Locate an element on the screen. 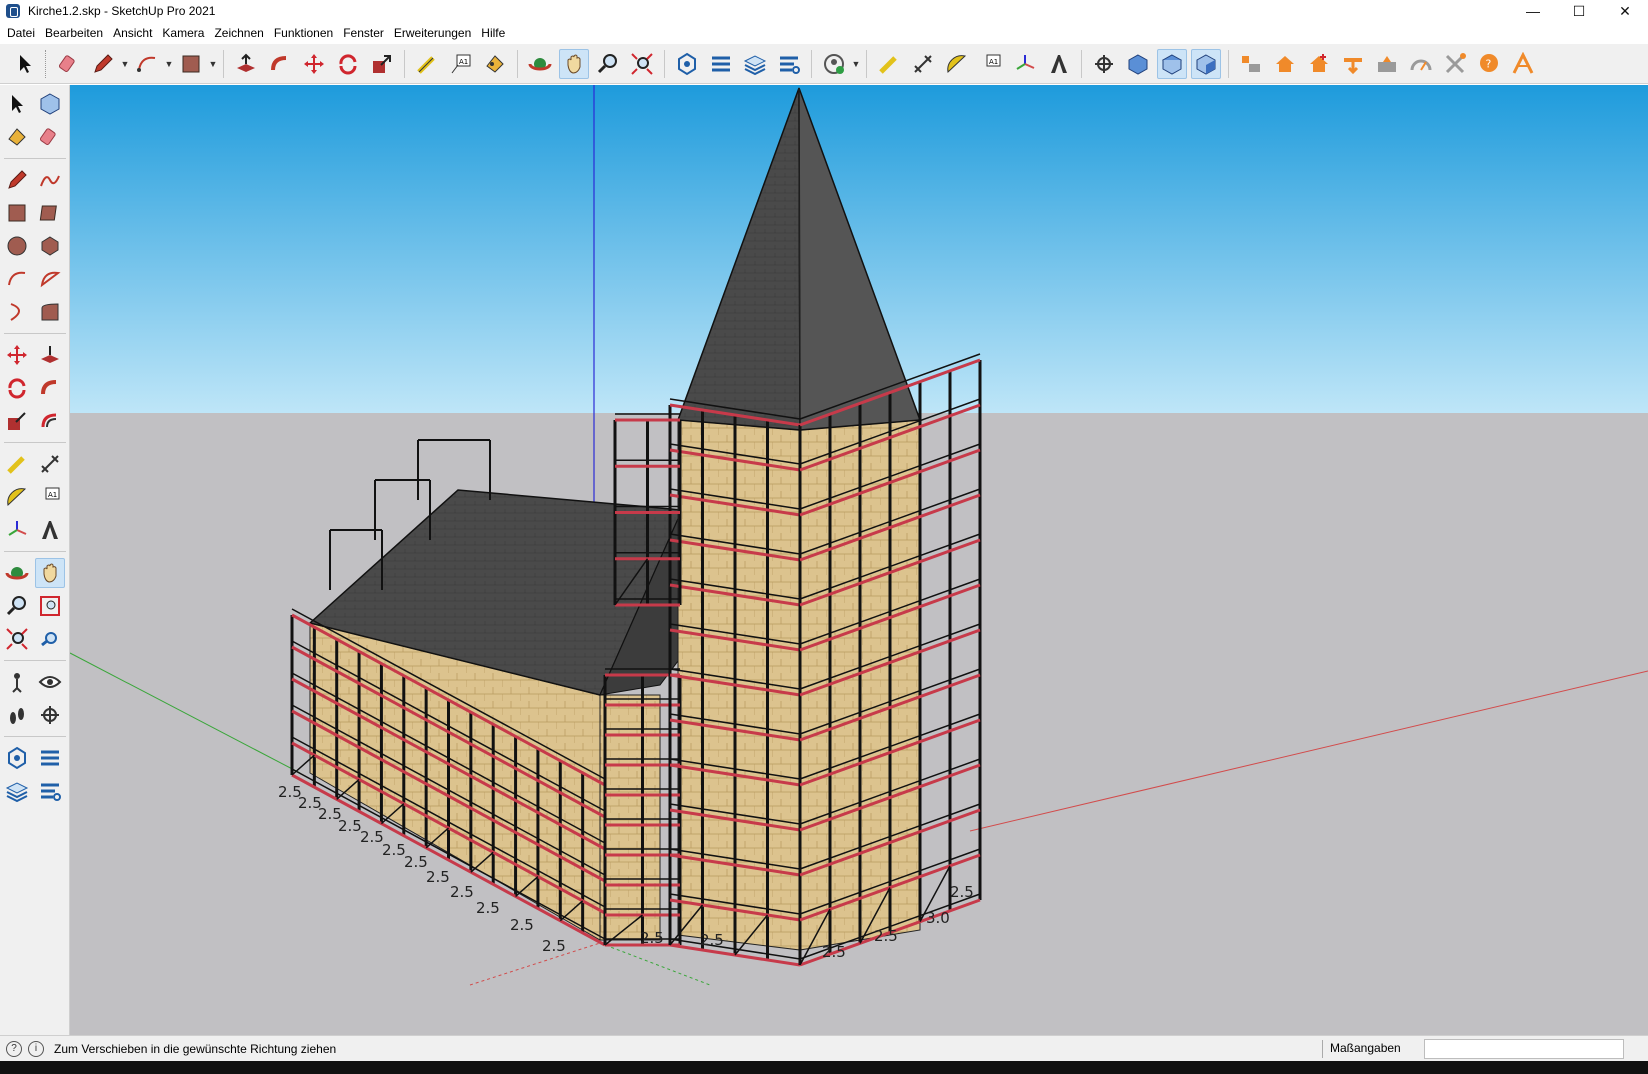 The image size is (1648, 1074). rectangle-dropdown-icon: ▼ is located at coordinates (213, 64).